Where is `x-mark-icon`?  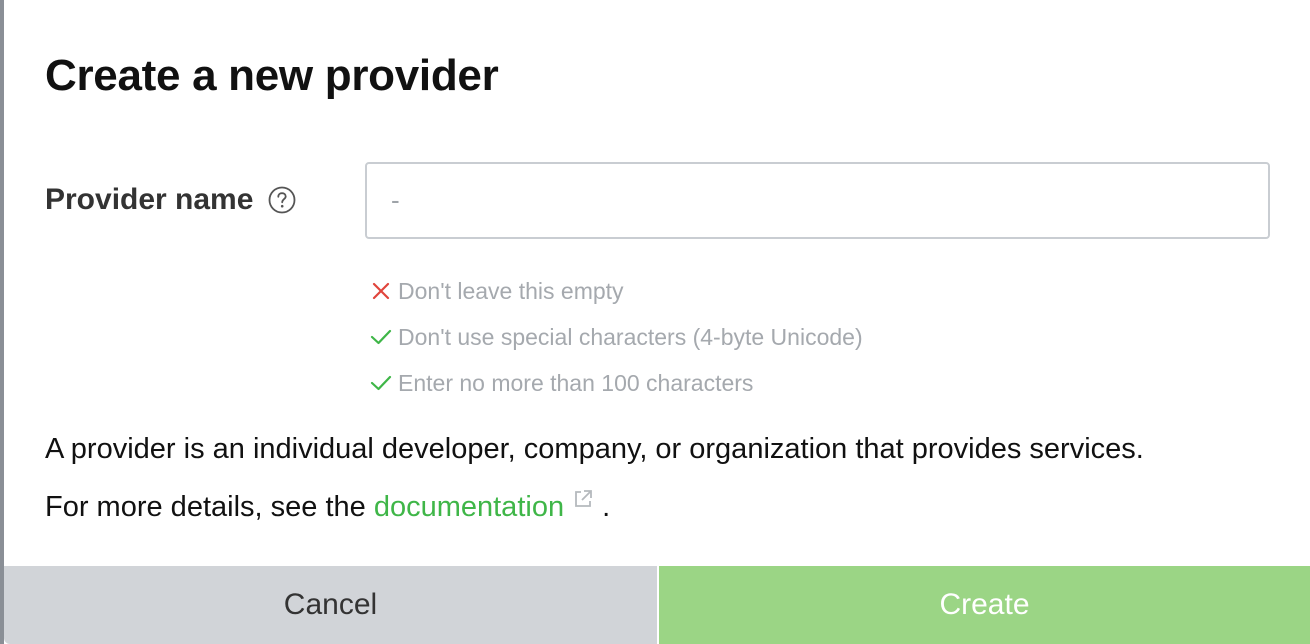 x-mark-icon is located at coordinates (381, 291).